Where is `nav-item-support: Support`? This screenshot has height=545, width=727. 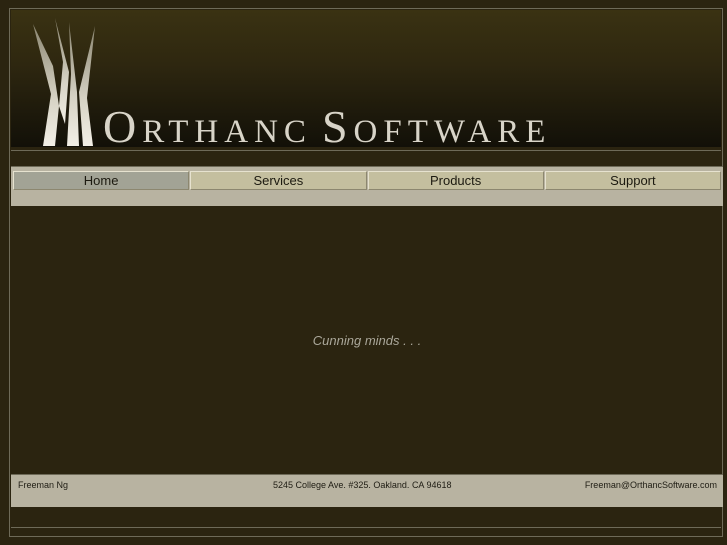
nav-item-support: Support is located at coordinates (632, 180).